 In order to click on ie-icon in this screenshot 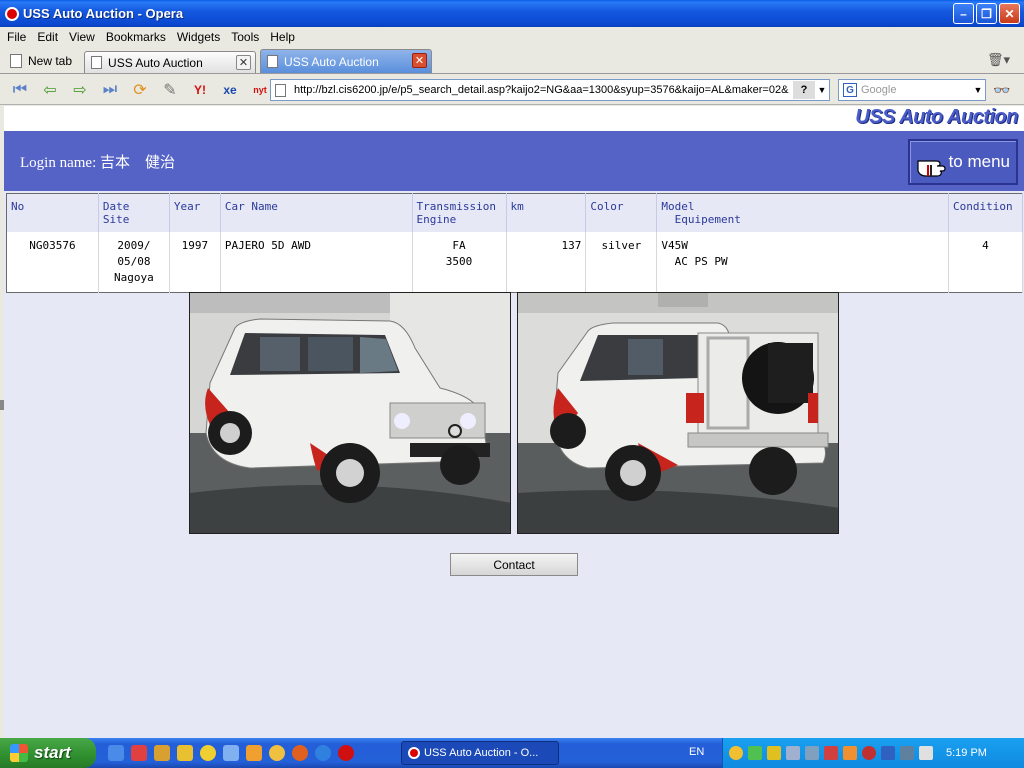, I will do `click(116, 753)`.